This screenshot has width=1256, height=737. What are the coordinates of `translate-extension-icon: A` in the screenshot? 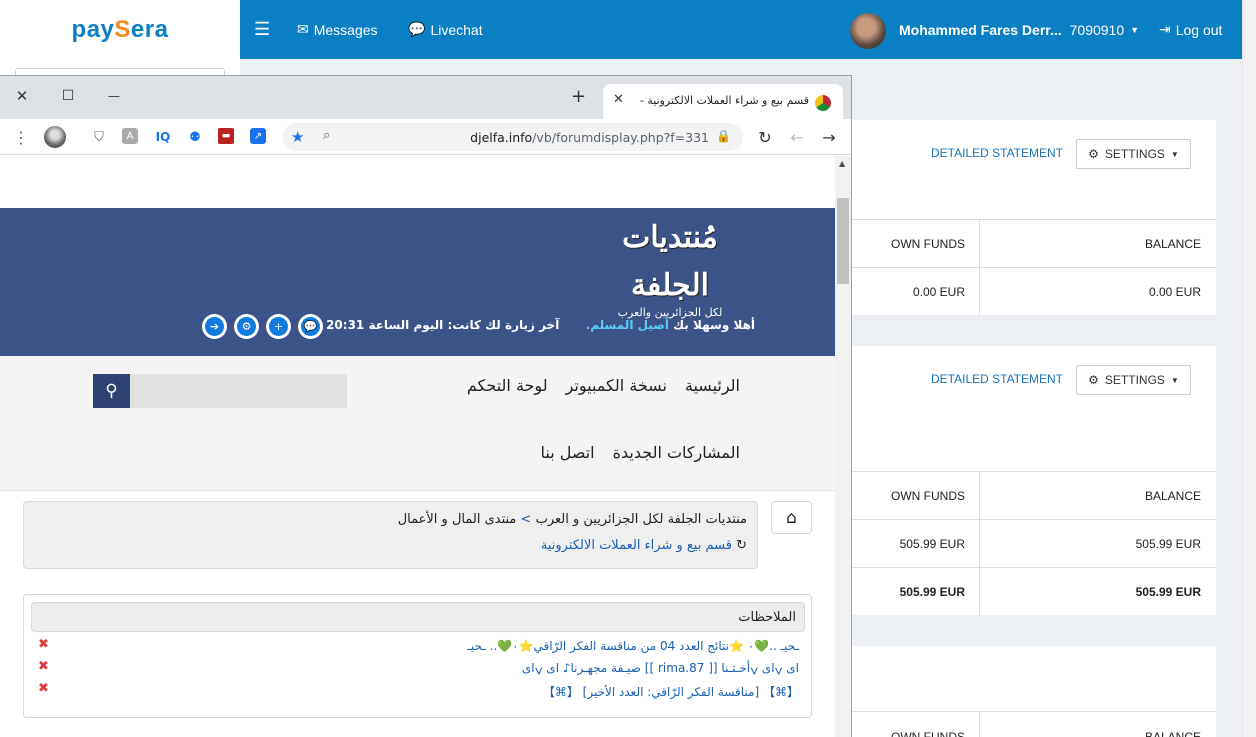 It's located at (130, 136).